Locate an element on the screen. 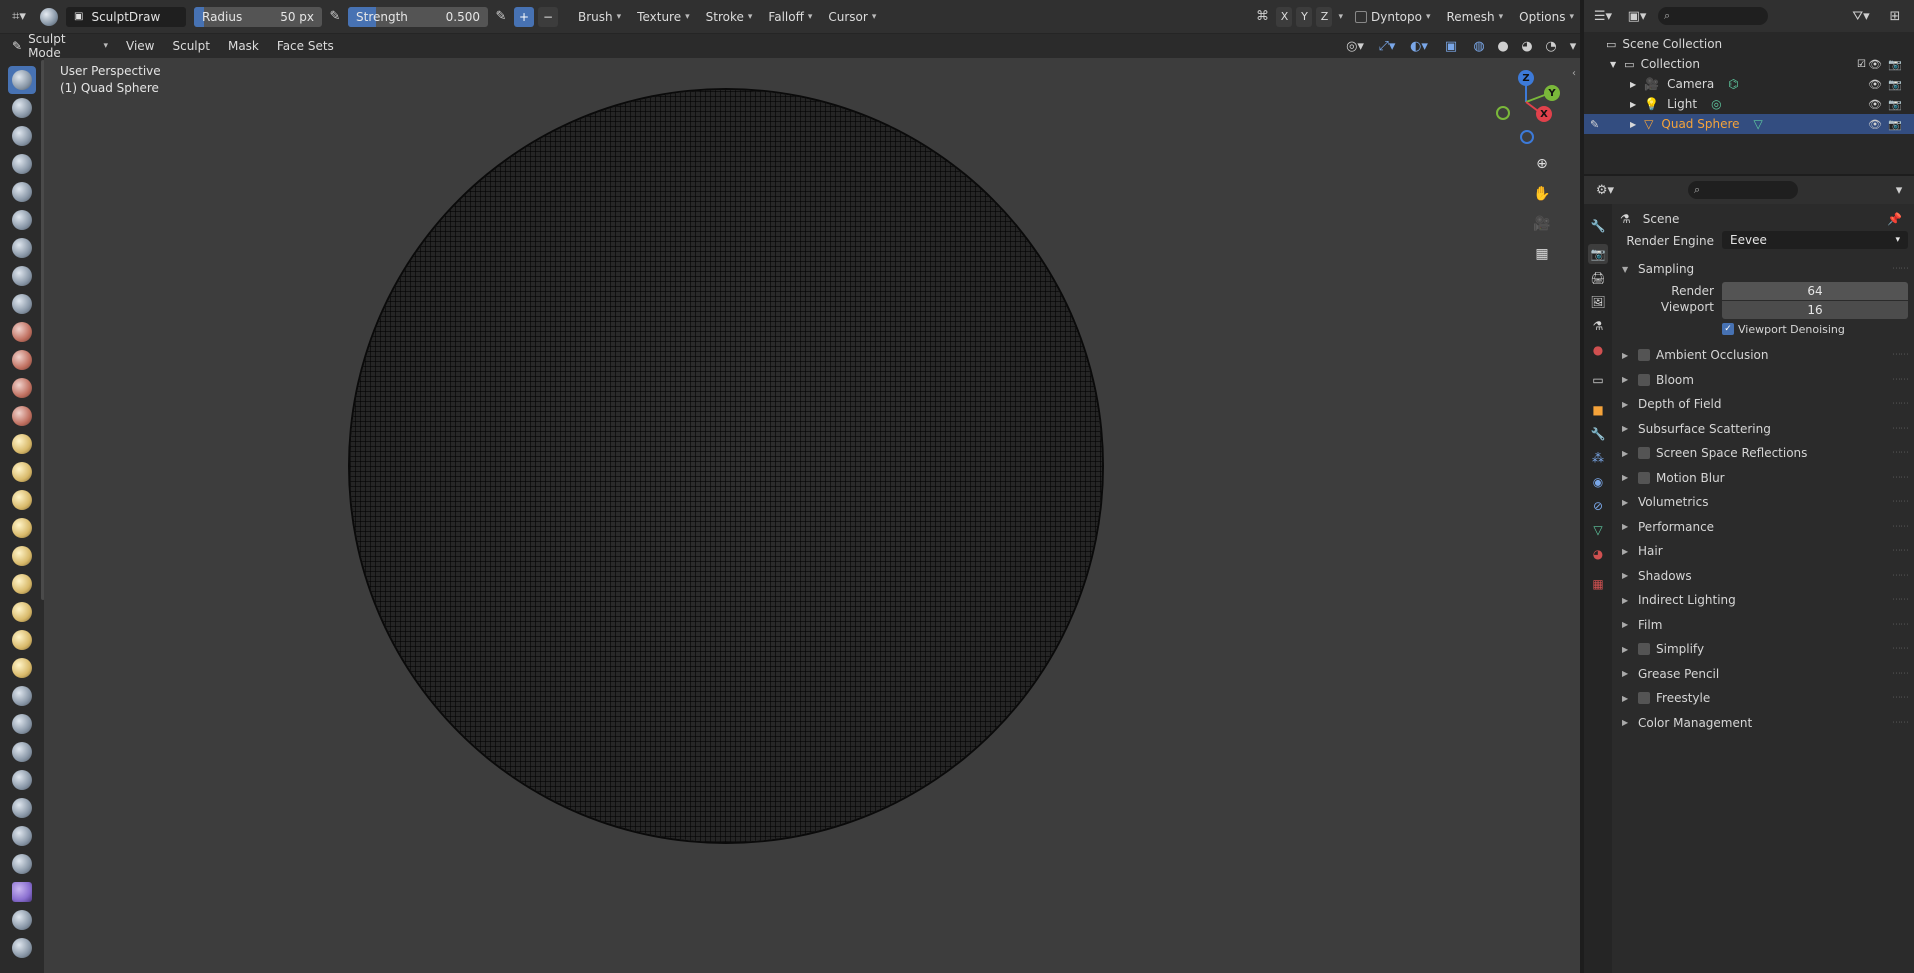 The width and height of the screenshot is (1914, 973). mode-selector: ✎ Sculpt Mode ▾ is located at coordinates (60, 46).